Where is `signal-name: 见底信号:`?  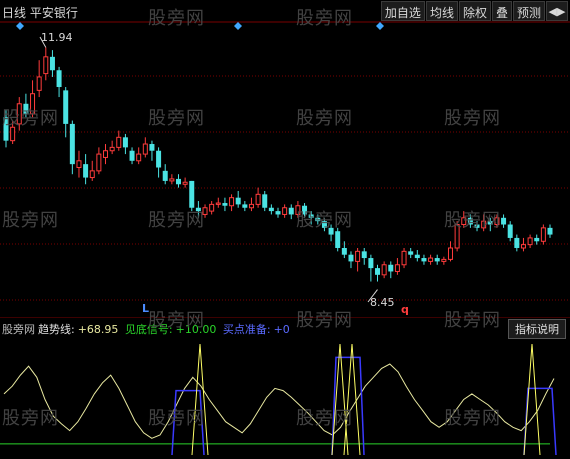 signal-name: 见底信号: is located at coordinates (148, 329).